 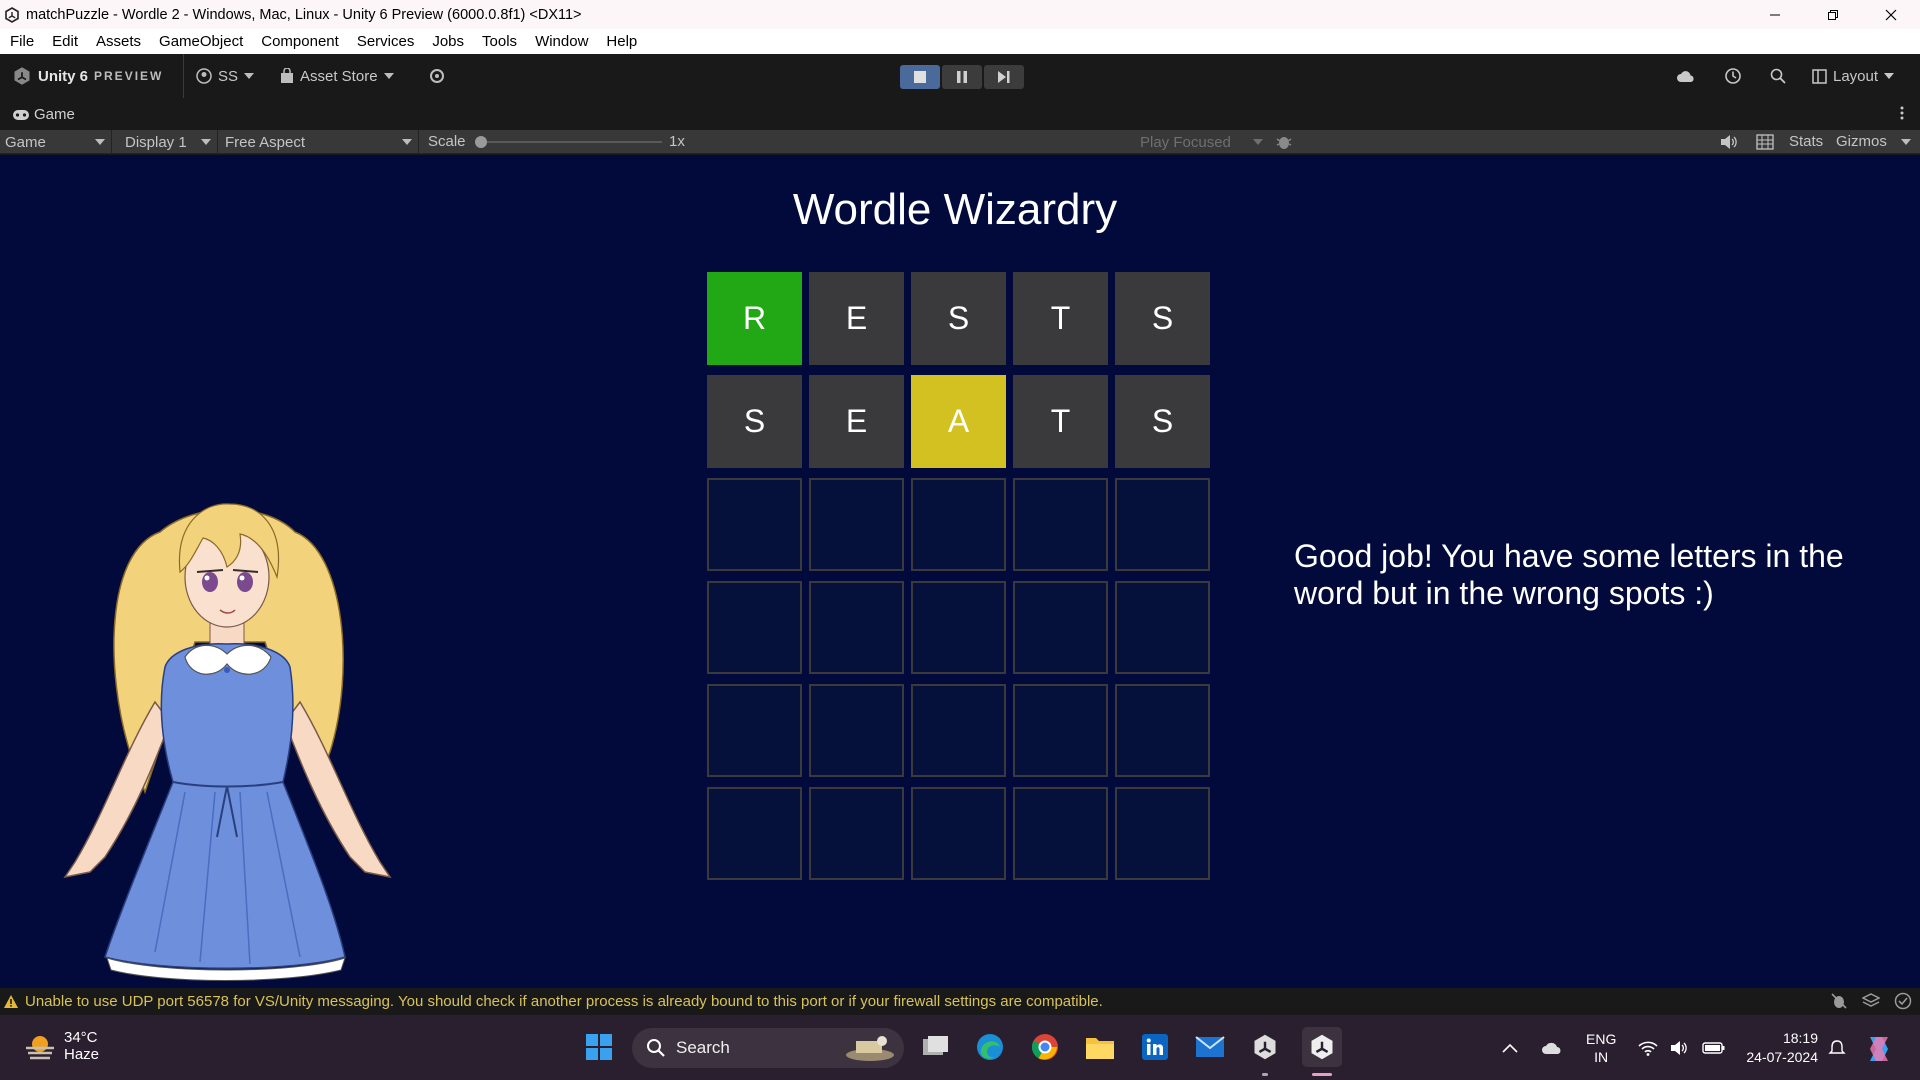 What do you see at coordinates (870, 1048) in the screenshot?
I see `search-highlight-image` at bounding box center [870, 1048].